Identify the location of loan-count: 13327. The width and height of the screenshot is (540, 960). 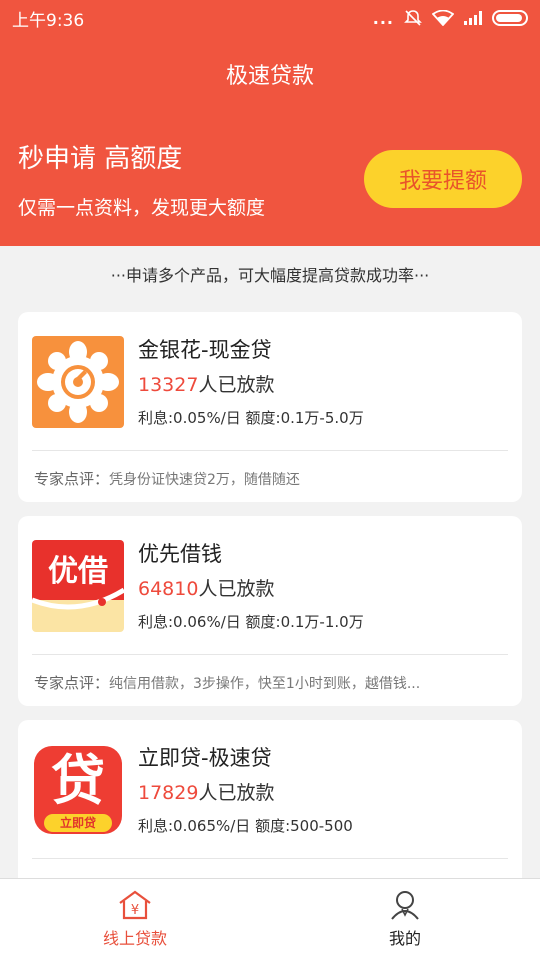
(168, 385).